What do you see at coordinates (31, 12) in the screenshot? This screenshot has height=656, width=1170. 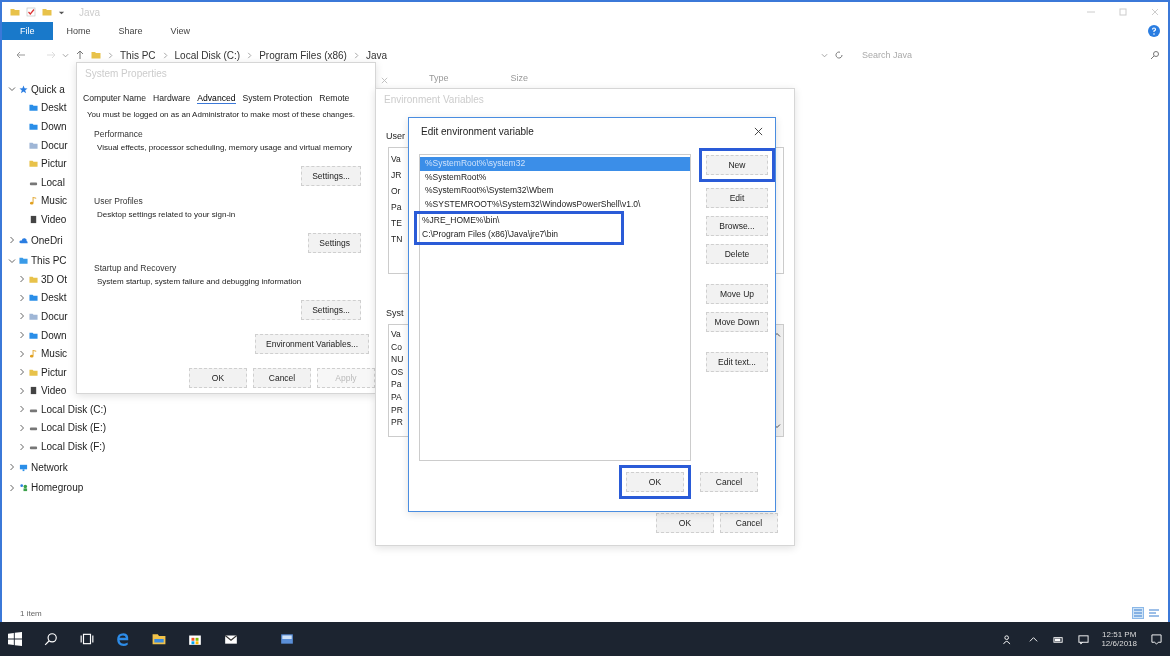 I see `checkmark-icon` at bounding box center [31, 12].